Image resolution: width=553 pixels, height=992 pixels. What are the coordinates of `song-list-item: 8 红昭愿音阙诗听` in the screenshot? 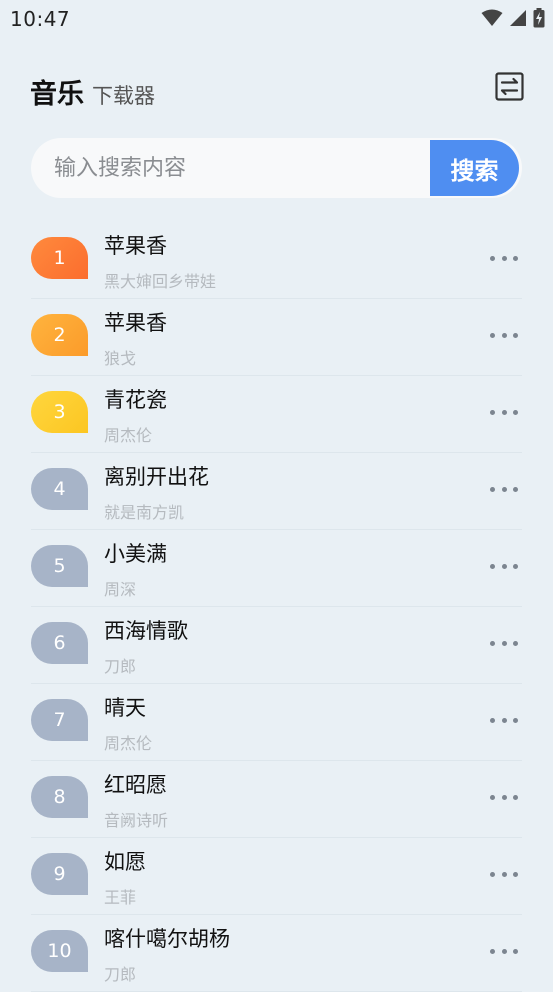 It's located at (276, 799).